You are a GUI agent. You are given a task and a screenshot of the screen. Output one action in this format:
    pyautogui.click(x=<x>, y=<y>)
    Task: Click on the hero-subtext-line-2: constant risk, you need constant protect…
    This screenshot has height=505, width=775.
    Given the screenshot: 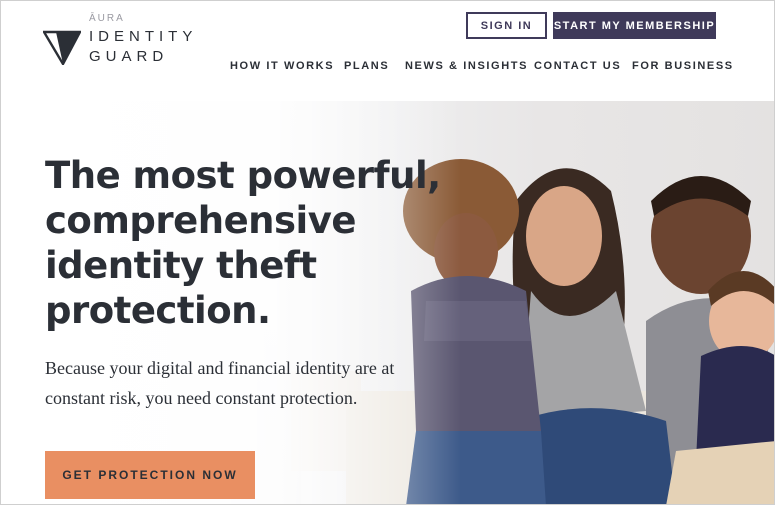 What is the action you would take?
    pyautogui.click(x=201, y=398)
    